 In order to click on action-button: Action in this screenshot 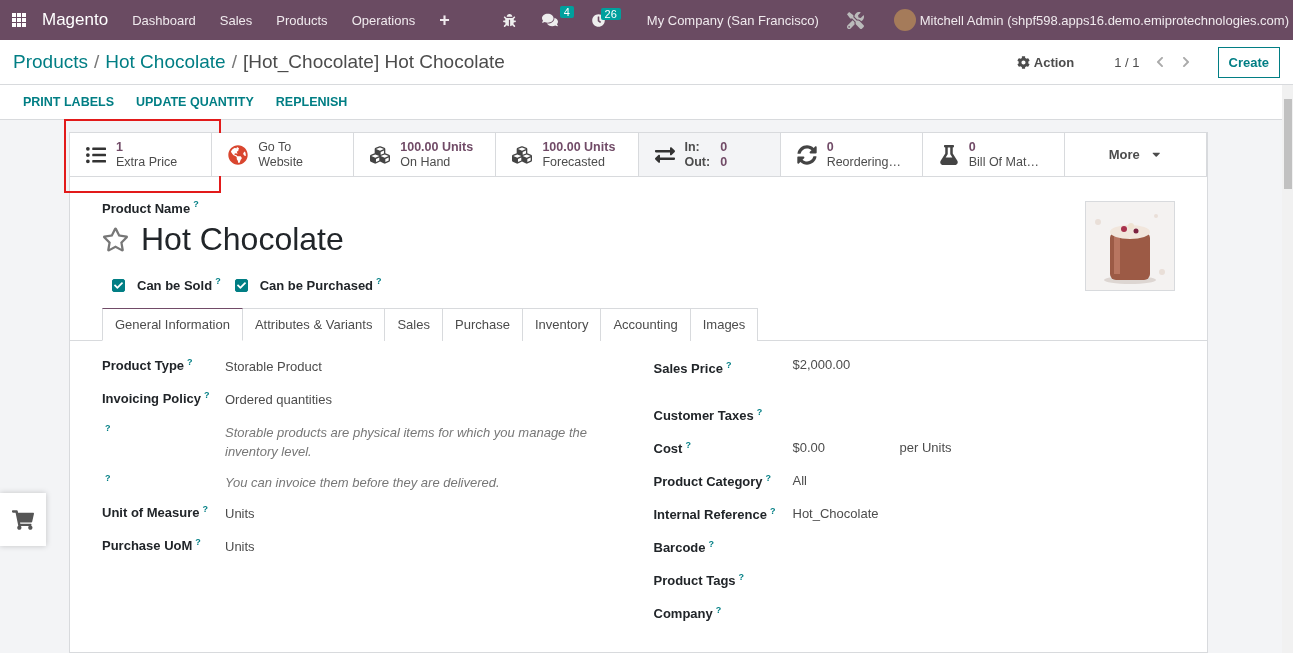, I will do `click(1045, 62)`.